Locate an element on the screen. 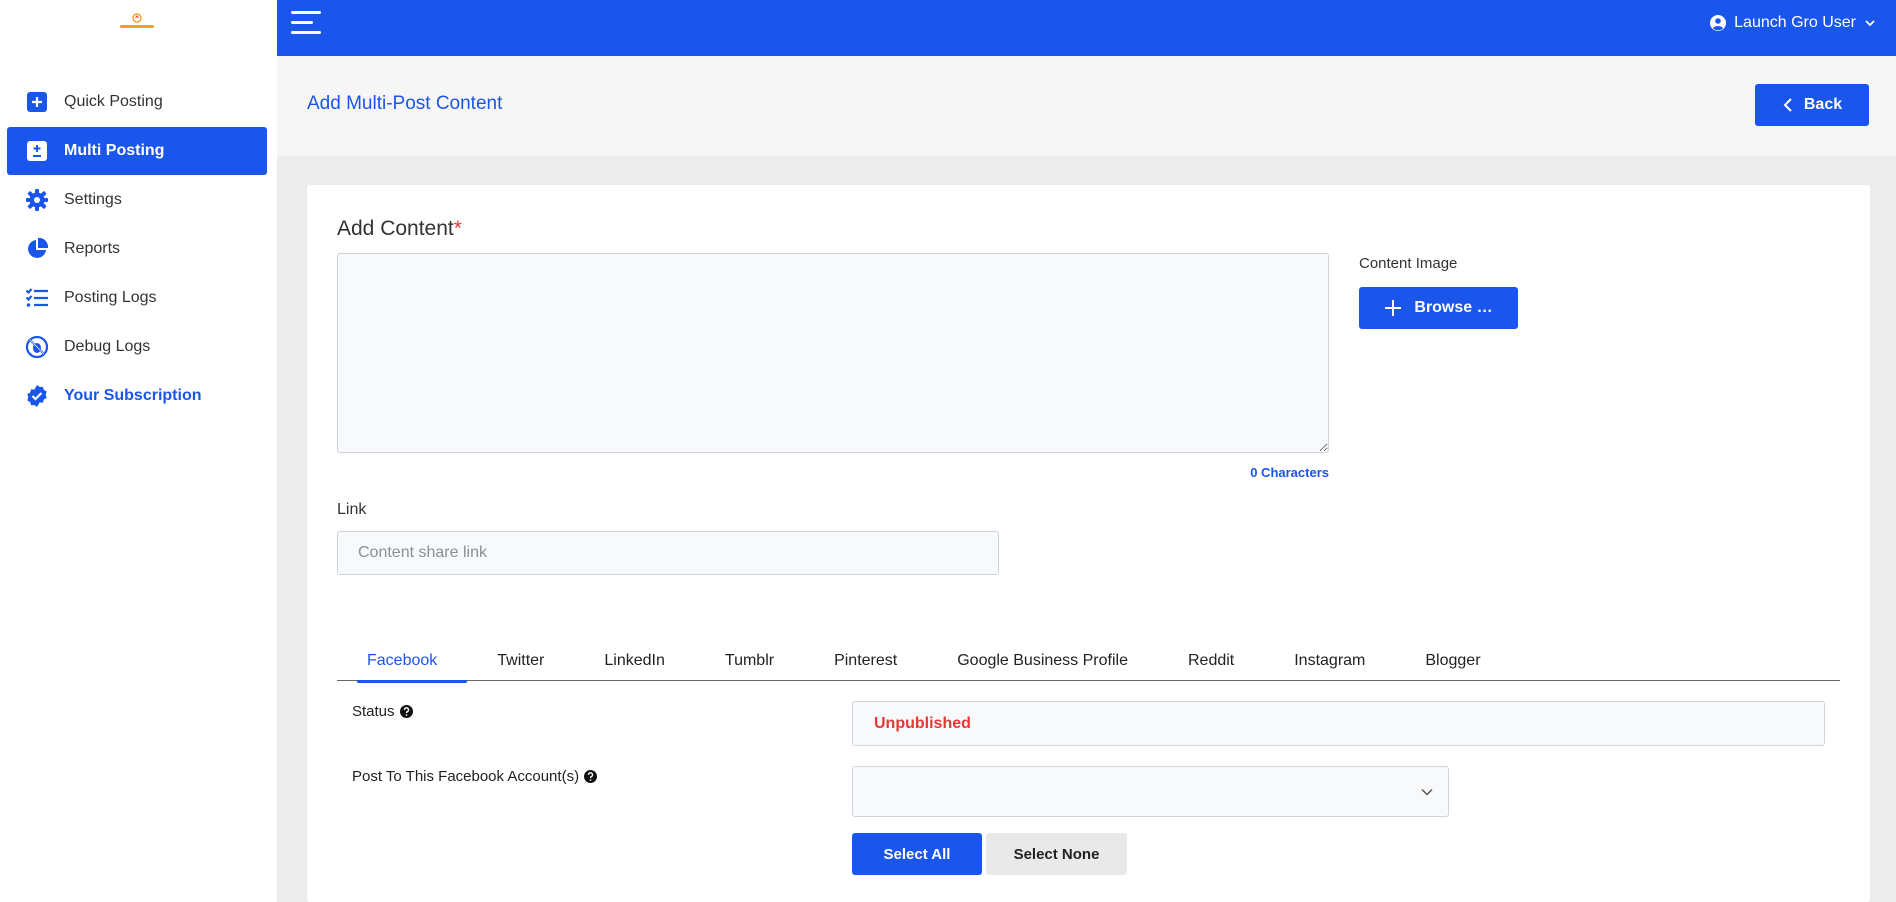  tab-tumblr: Tumblr is located at coordinates (749, 663).